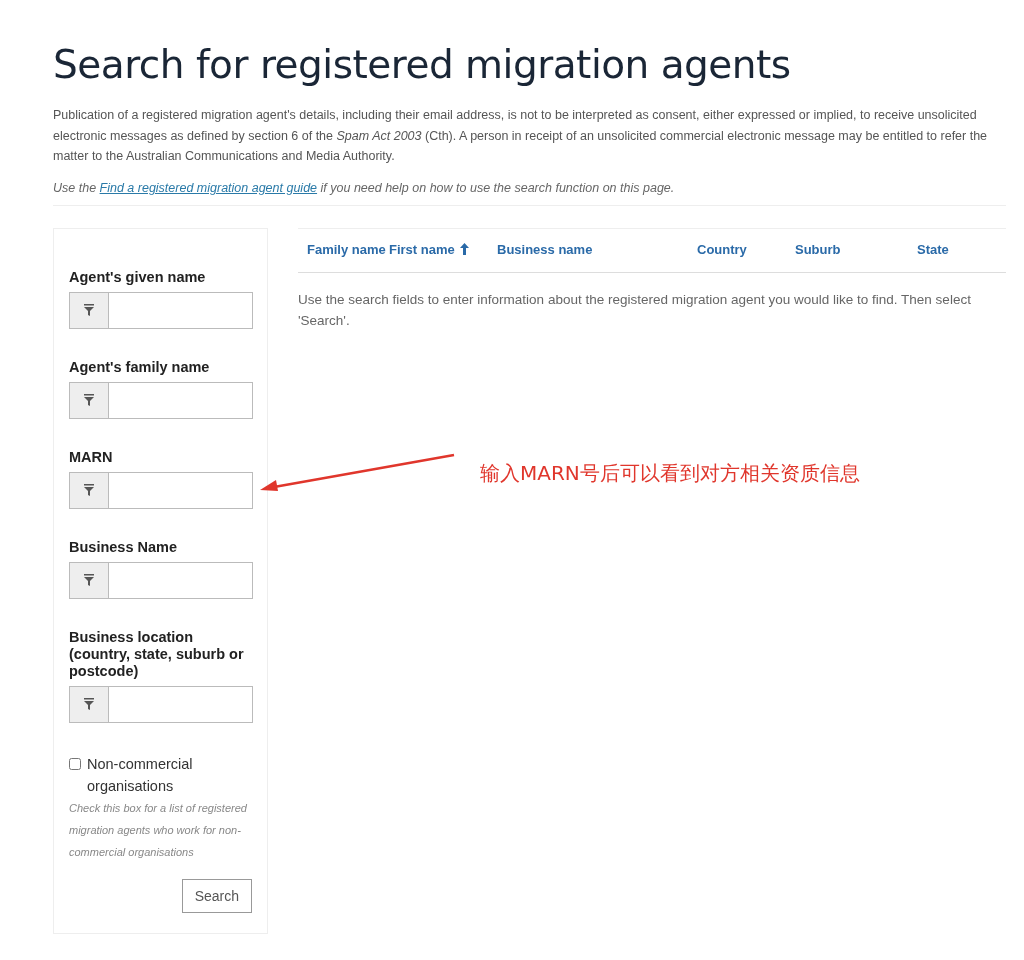 The image size is (1024, 960). I want to click on sort-arrow-icon, so click(464, 249).